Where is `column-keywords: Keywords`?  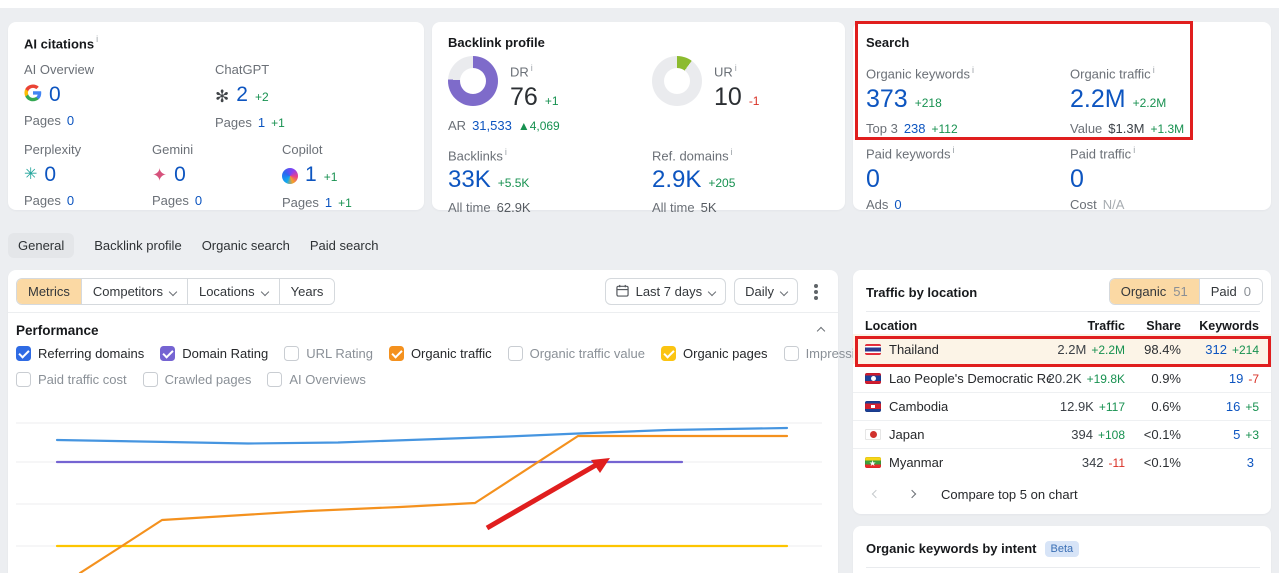 column-keywords: Keywords is located at coordinates (1229, 326).